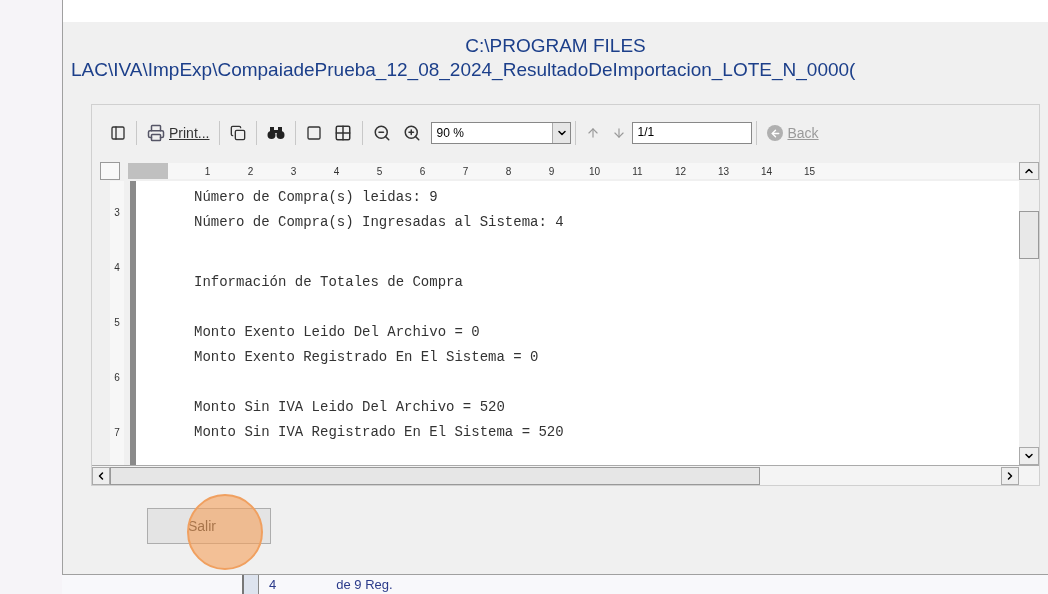  What do you see at coordinates (508, 171) in the screenshot?
I see `ruler-number: 8` at bounding box center [508, 171].